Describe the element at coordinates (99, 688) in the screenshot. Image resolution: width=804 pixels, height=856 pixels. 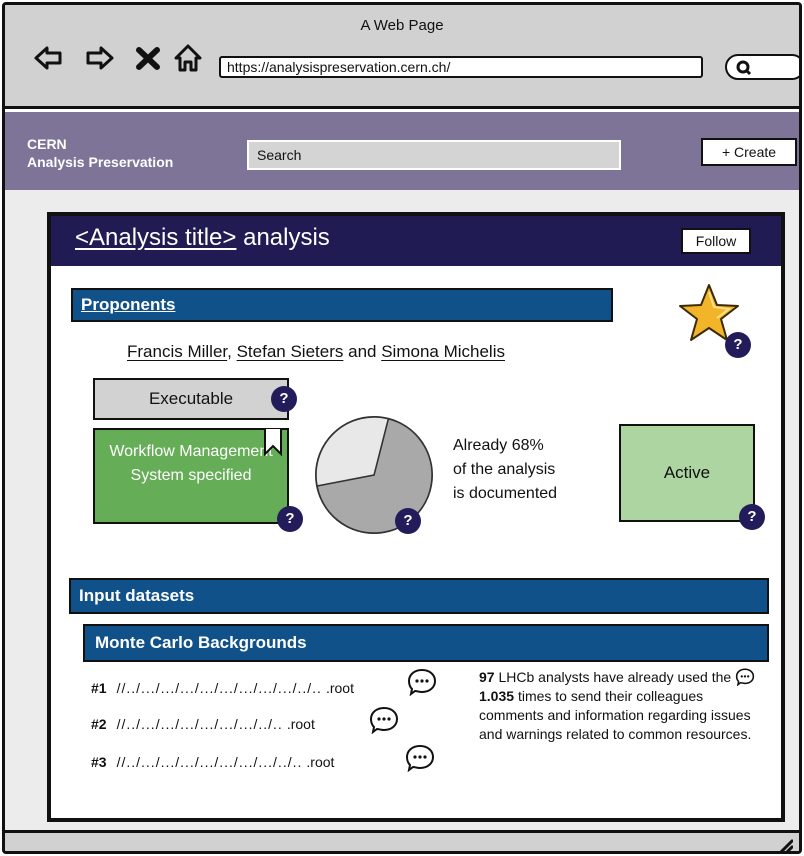
I see `dataset-id: #1` at that location.